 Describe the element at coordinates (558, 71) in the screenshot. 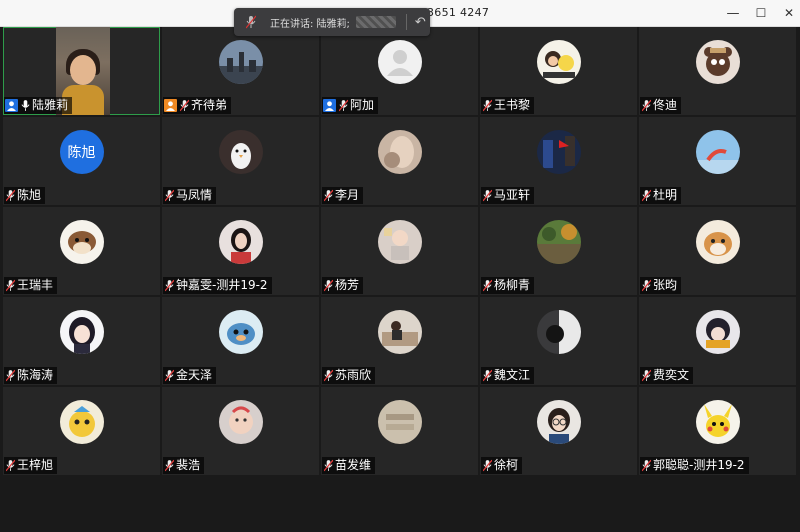

I see `participant-tile: 王书黎` at that location.